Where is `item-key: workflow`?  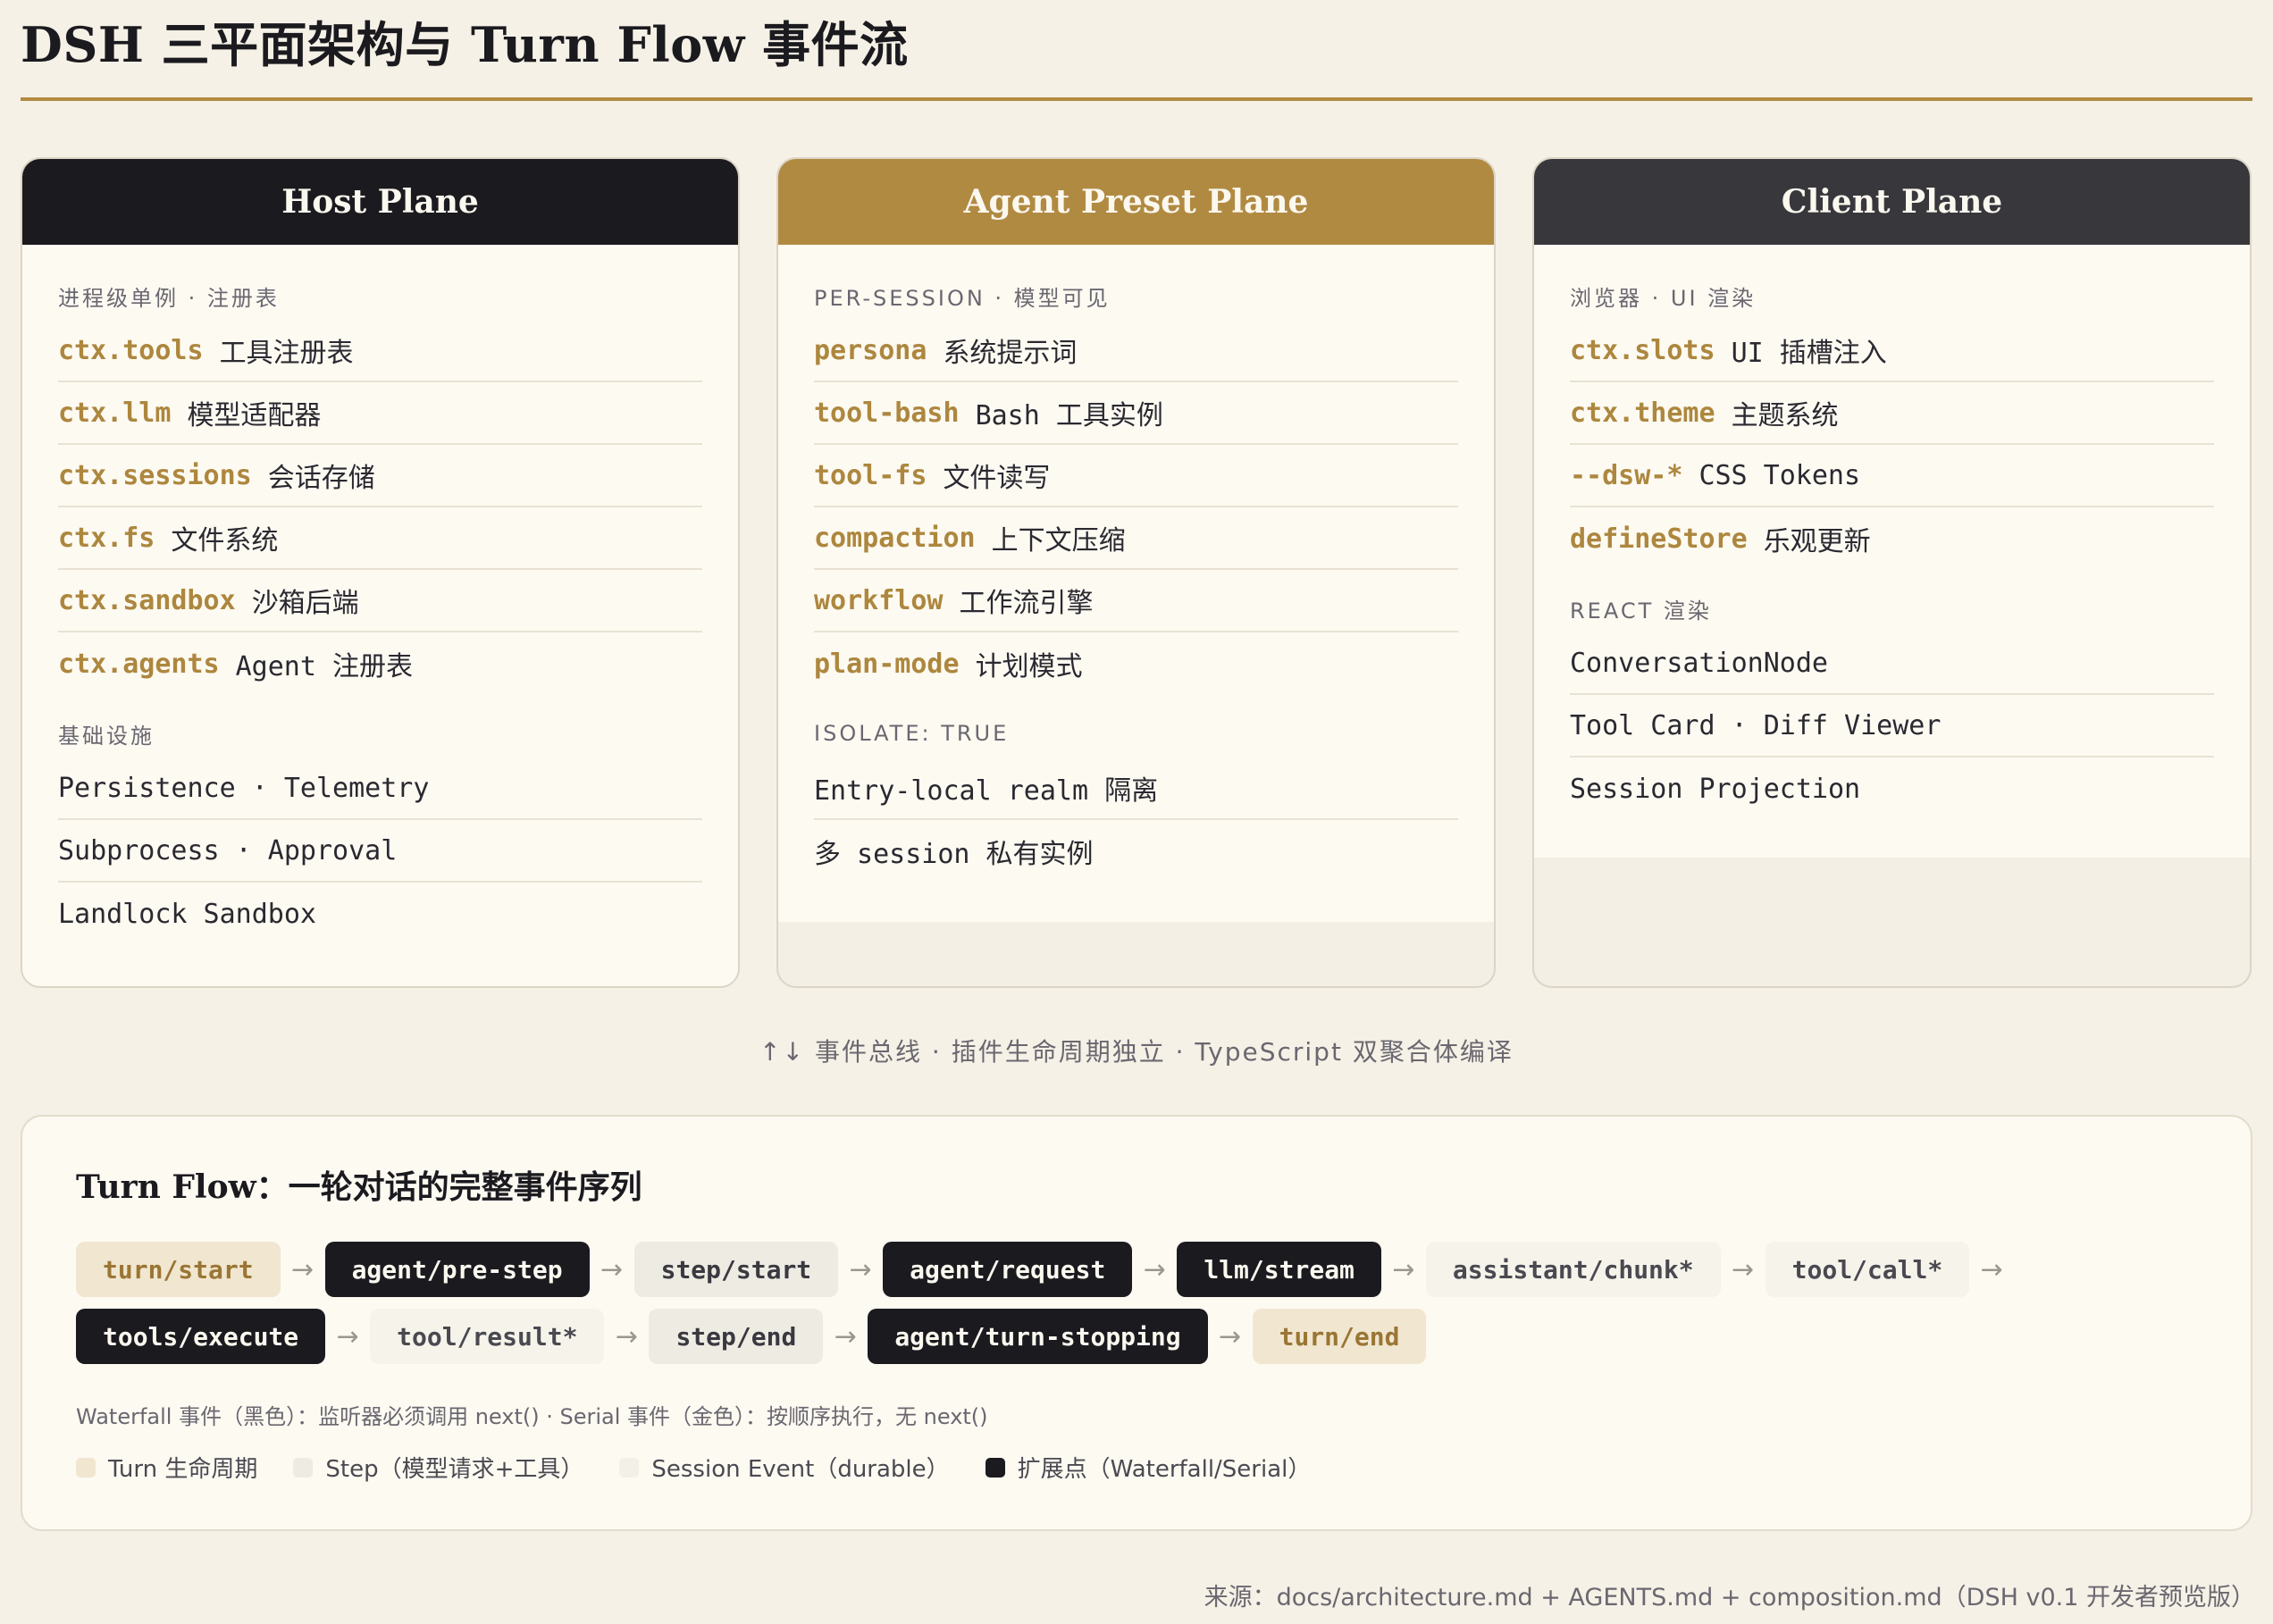 item-key: workflow is located at coordinates (879, 600).